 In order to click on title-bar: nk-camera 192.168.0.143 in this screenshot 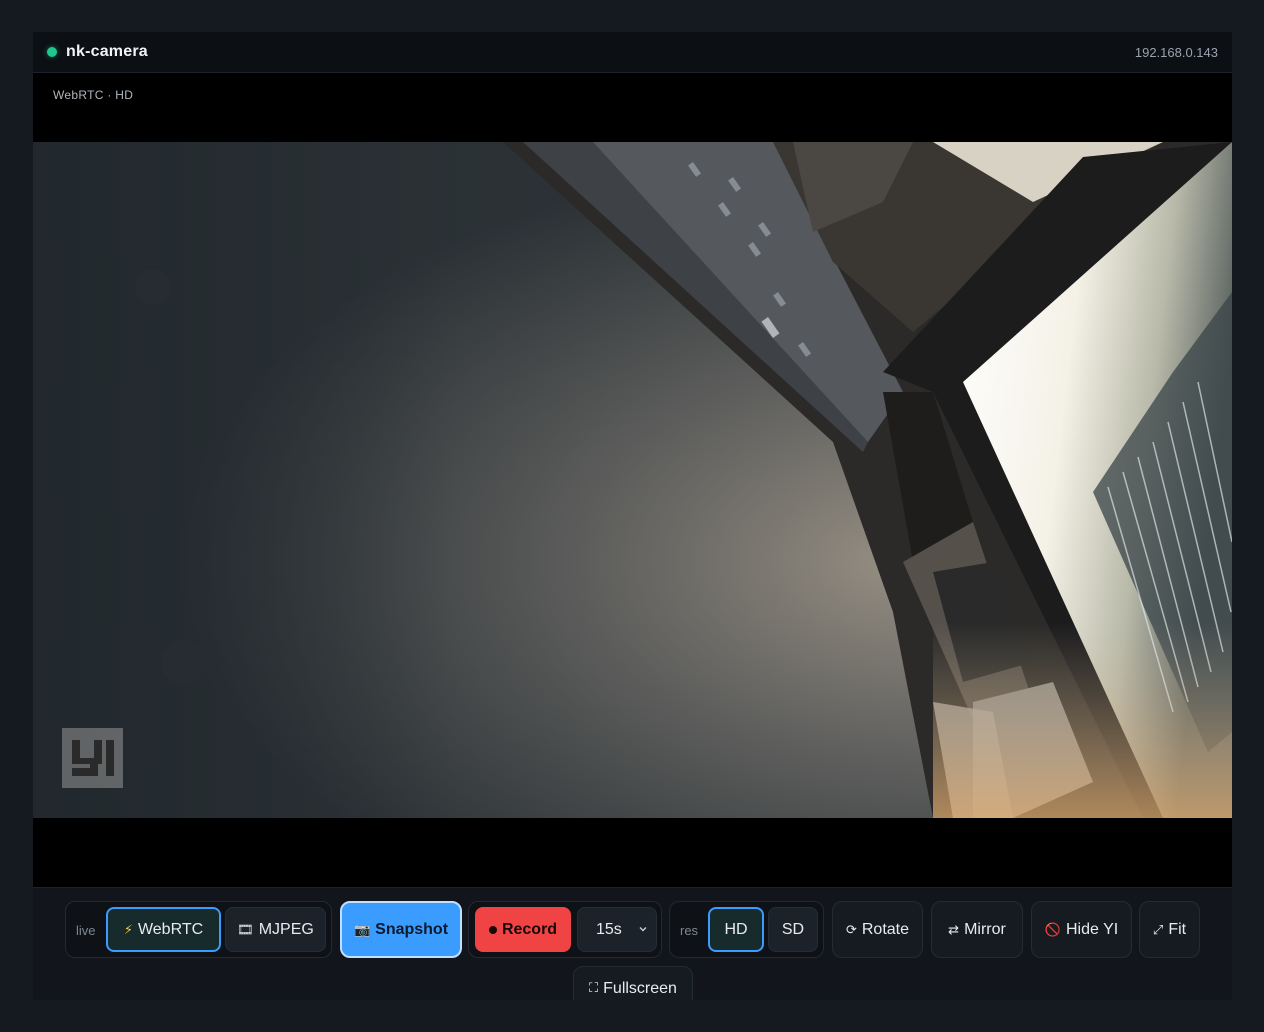, I will do `click(632, 52)`.